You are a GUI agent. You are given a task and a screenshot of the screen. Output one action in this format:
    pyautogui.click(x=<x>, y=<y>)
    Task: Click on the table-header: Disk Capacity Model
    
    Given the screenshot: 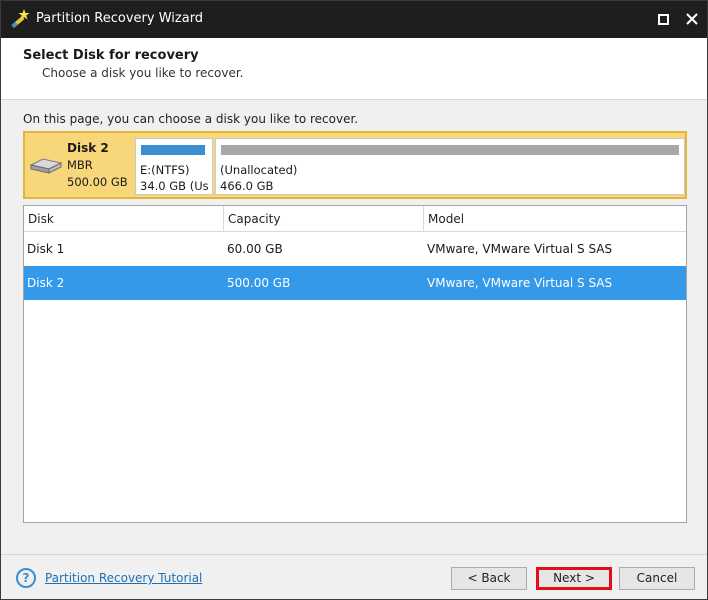 What is the action you would take?
    pyautogui.click(x=355, y=219)
    